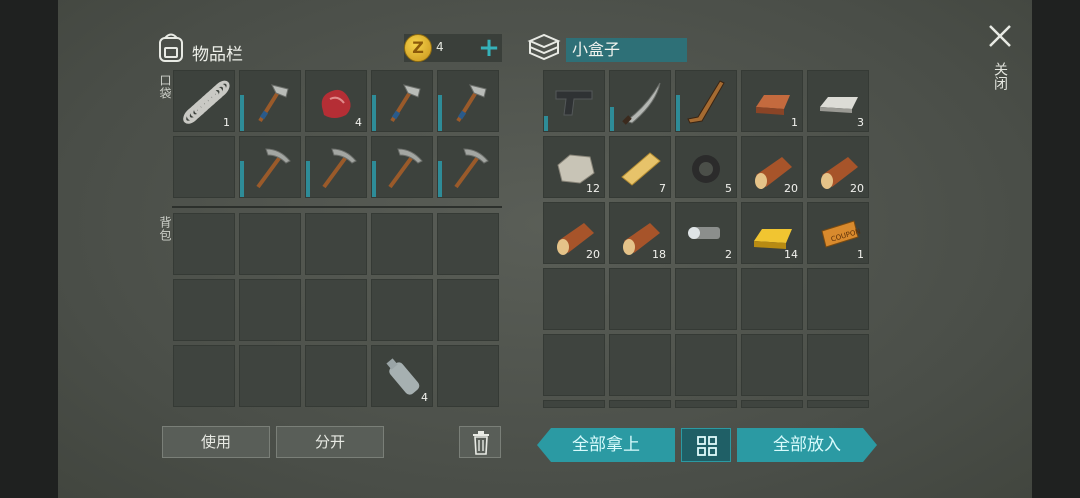 This screenshot has width=1080, height=498. Describe the element at coordinates (337, 207) in the screenshot. I see `section-divider` at that location.